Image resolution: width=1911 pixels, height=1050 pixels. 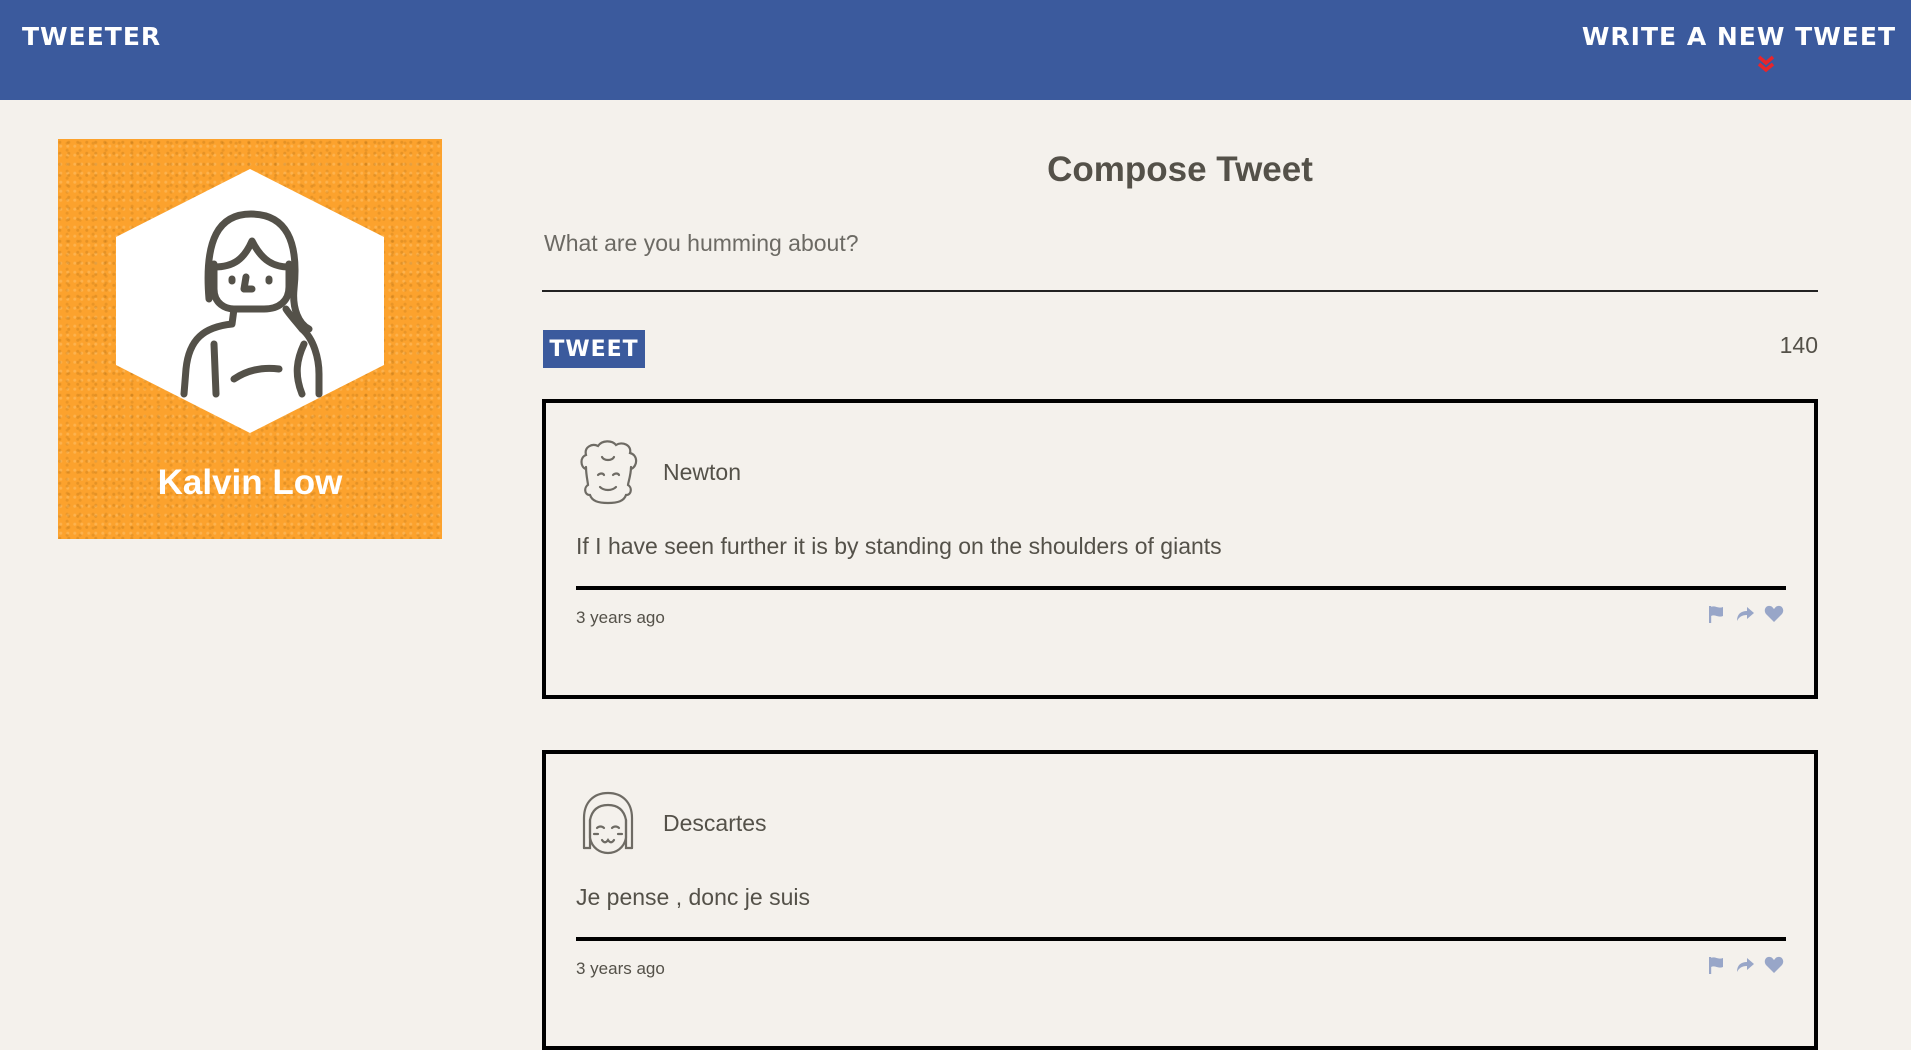 What do you see at coordinates (1739, 36) in the screenshot?
I see `write-new-tweet-link: WRITE A NEW TWEET` at bounding box center [1739, 36].